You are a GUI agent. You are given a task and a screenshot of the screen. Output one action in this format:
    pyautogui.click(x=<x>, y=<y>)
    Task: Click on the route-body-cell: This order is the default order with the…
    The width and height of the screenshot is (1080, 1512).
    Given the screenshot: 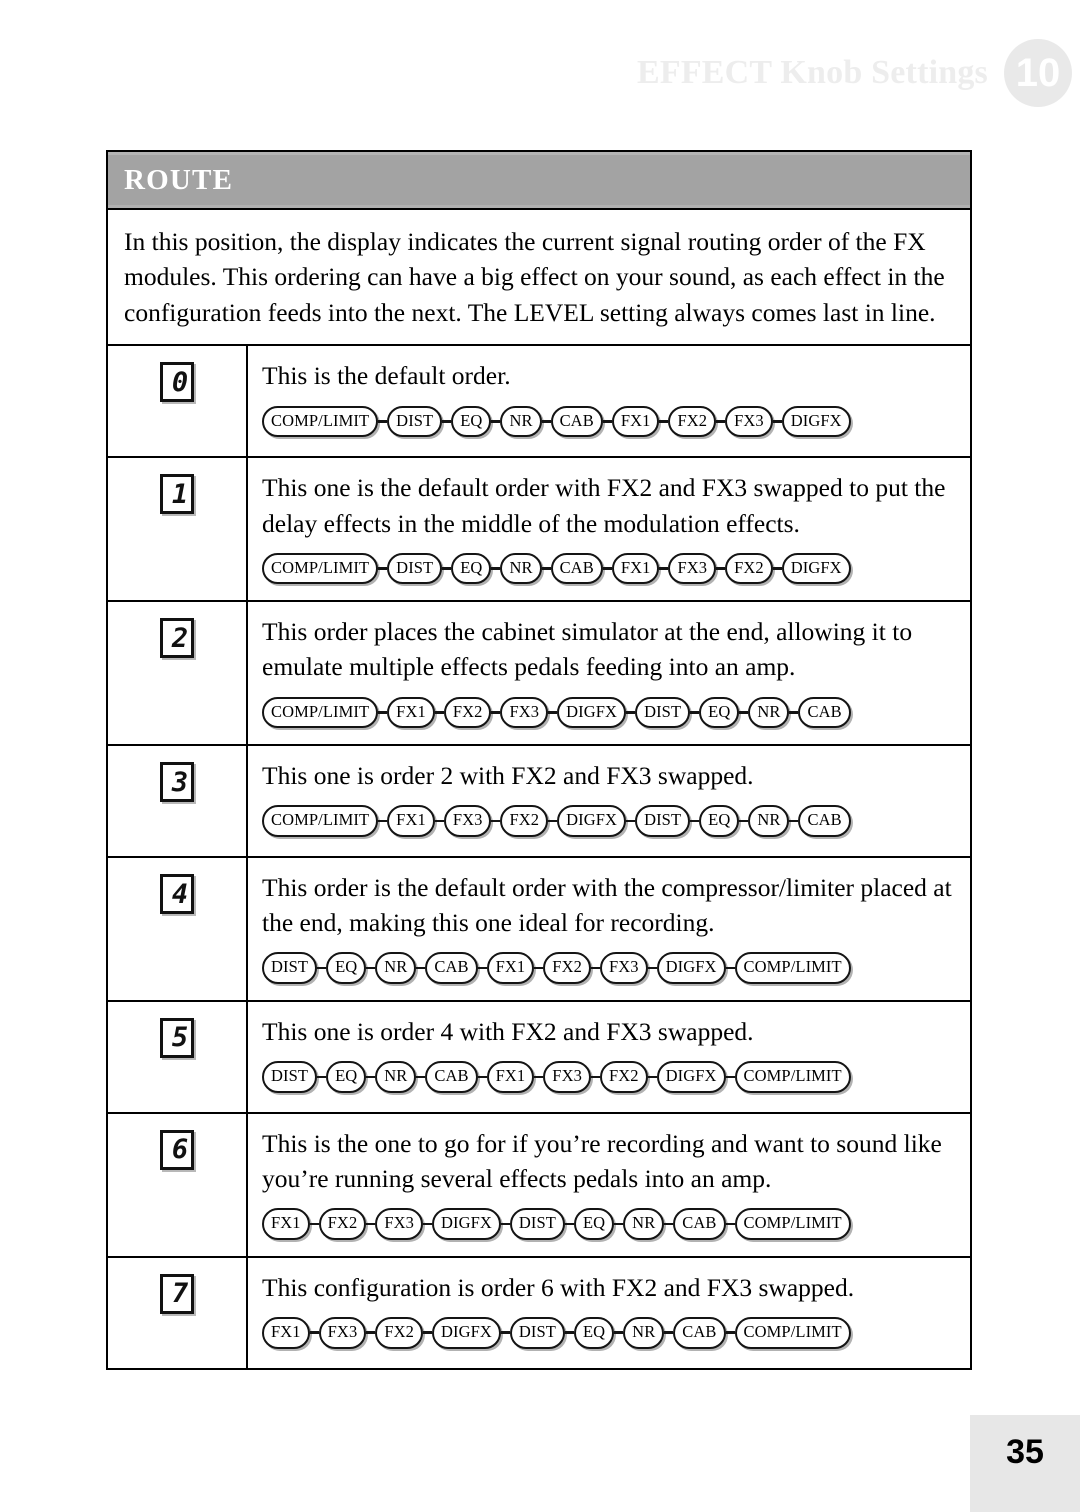 What is the action you would take?
    pyautogui.click(x=609, y=929)
    